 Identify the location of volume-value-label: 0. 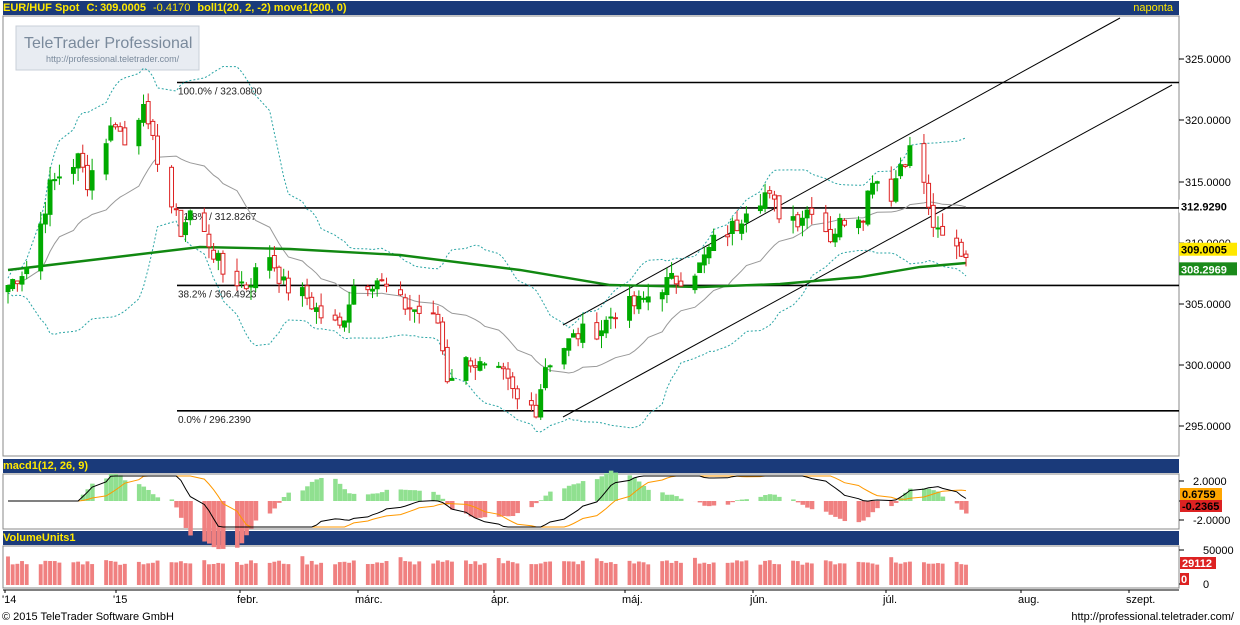
(1184, 580).